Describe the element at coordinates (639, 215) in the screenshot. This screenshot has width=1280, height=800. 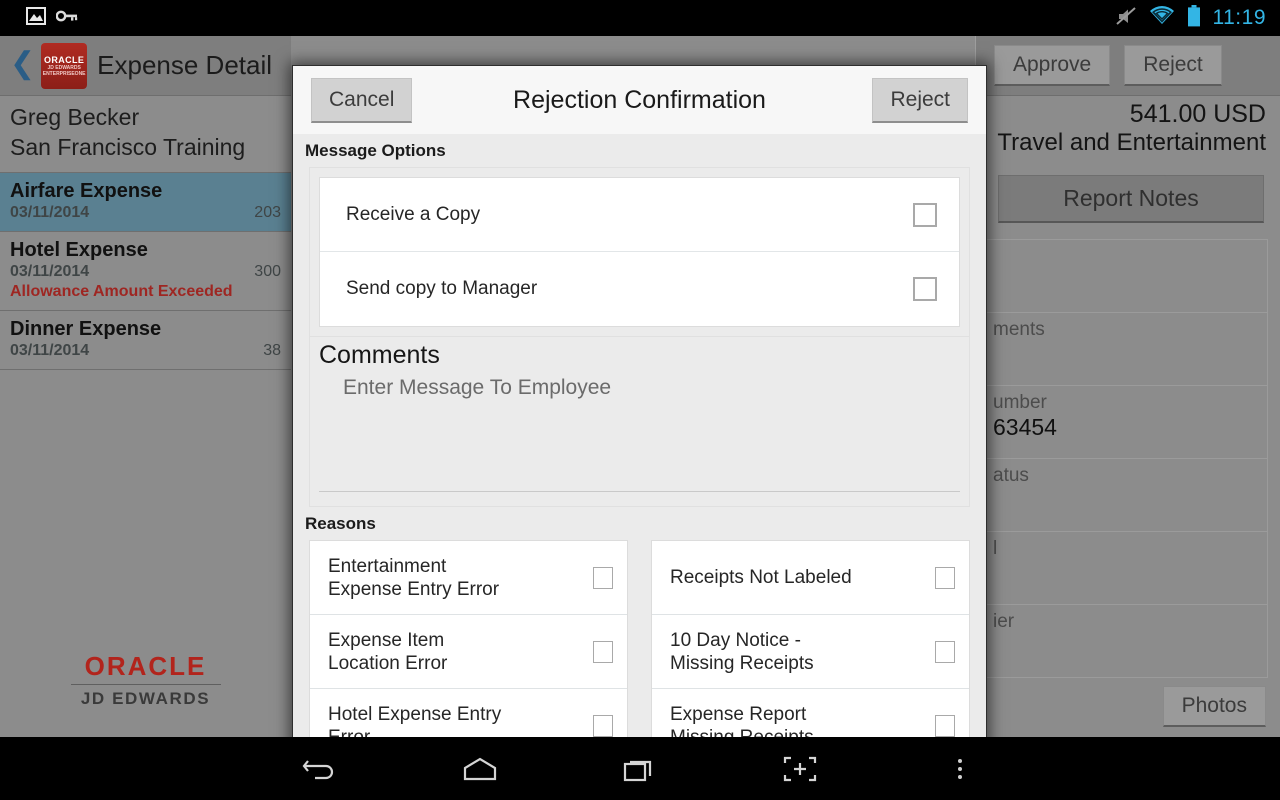
I see `message-option-row: Receive a Copy` at that location.